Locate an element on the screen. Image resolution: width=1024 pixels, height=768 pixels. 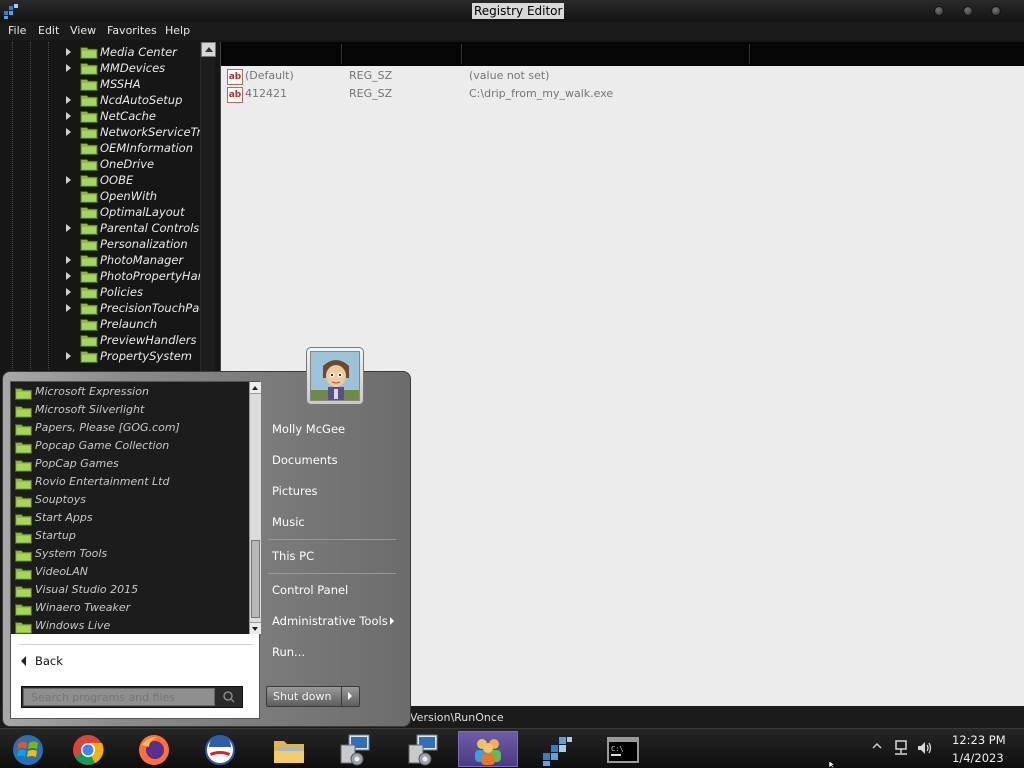
tree-item: NetworkServiceTrig is located at coordinates (141, 132).